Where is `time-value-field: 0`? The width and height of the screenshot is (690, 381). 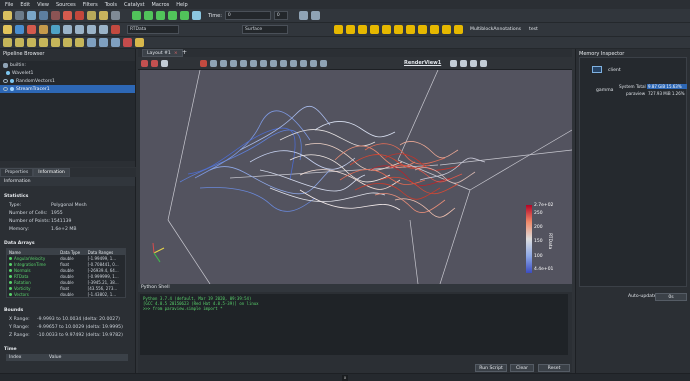
time-value-field: 0 is located at coordinates (247, 15).